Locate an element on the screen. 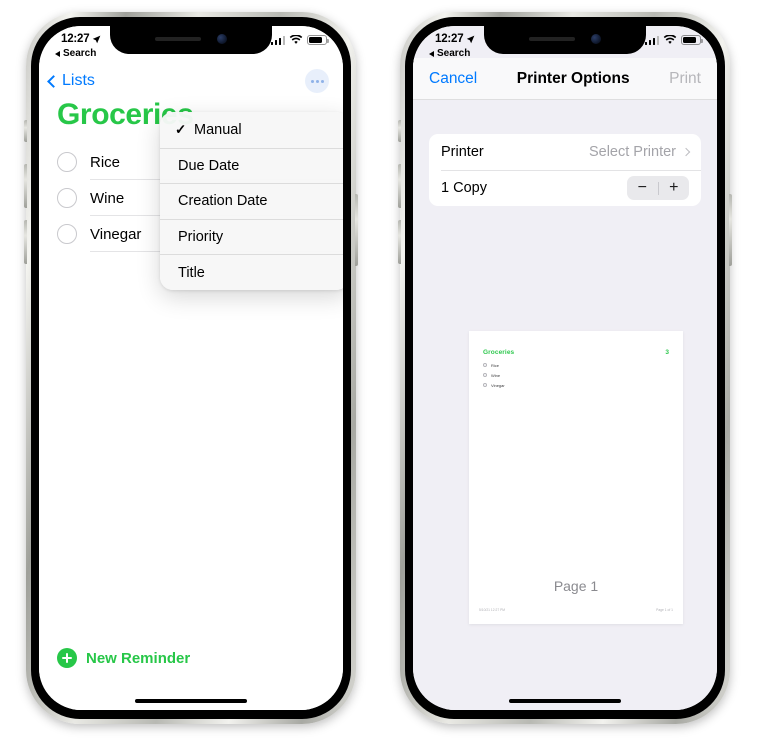 The image size is (763, 739). menu-item-manual: ✓ Manual is located at coordinates (251, 130).